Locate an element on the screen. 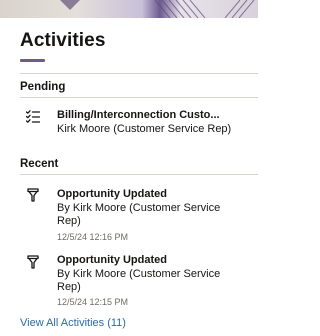 This screenshot has height=336, width=320. header-banner is located at coordinates (129, 9).